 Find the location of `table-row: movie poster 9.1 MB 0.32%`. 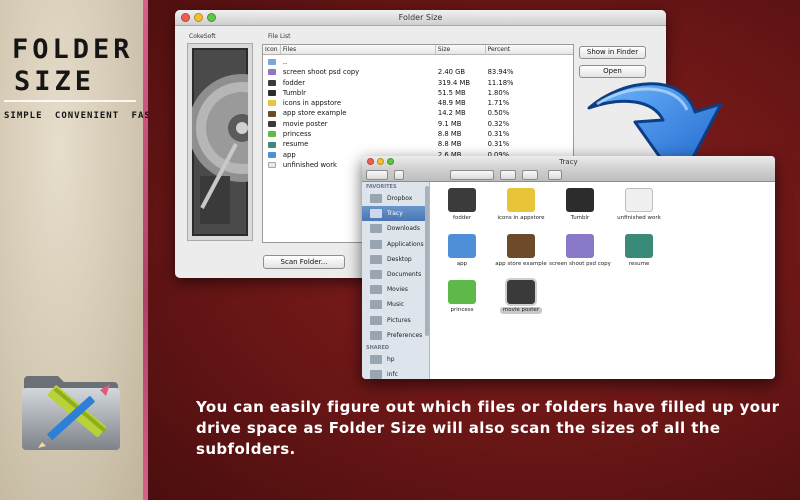

table-row: movie poster 9.1 MB 0.32% is located at coordinates (418, 124).